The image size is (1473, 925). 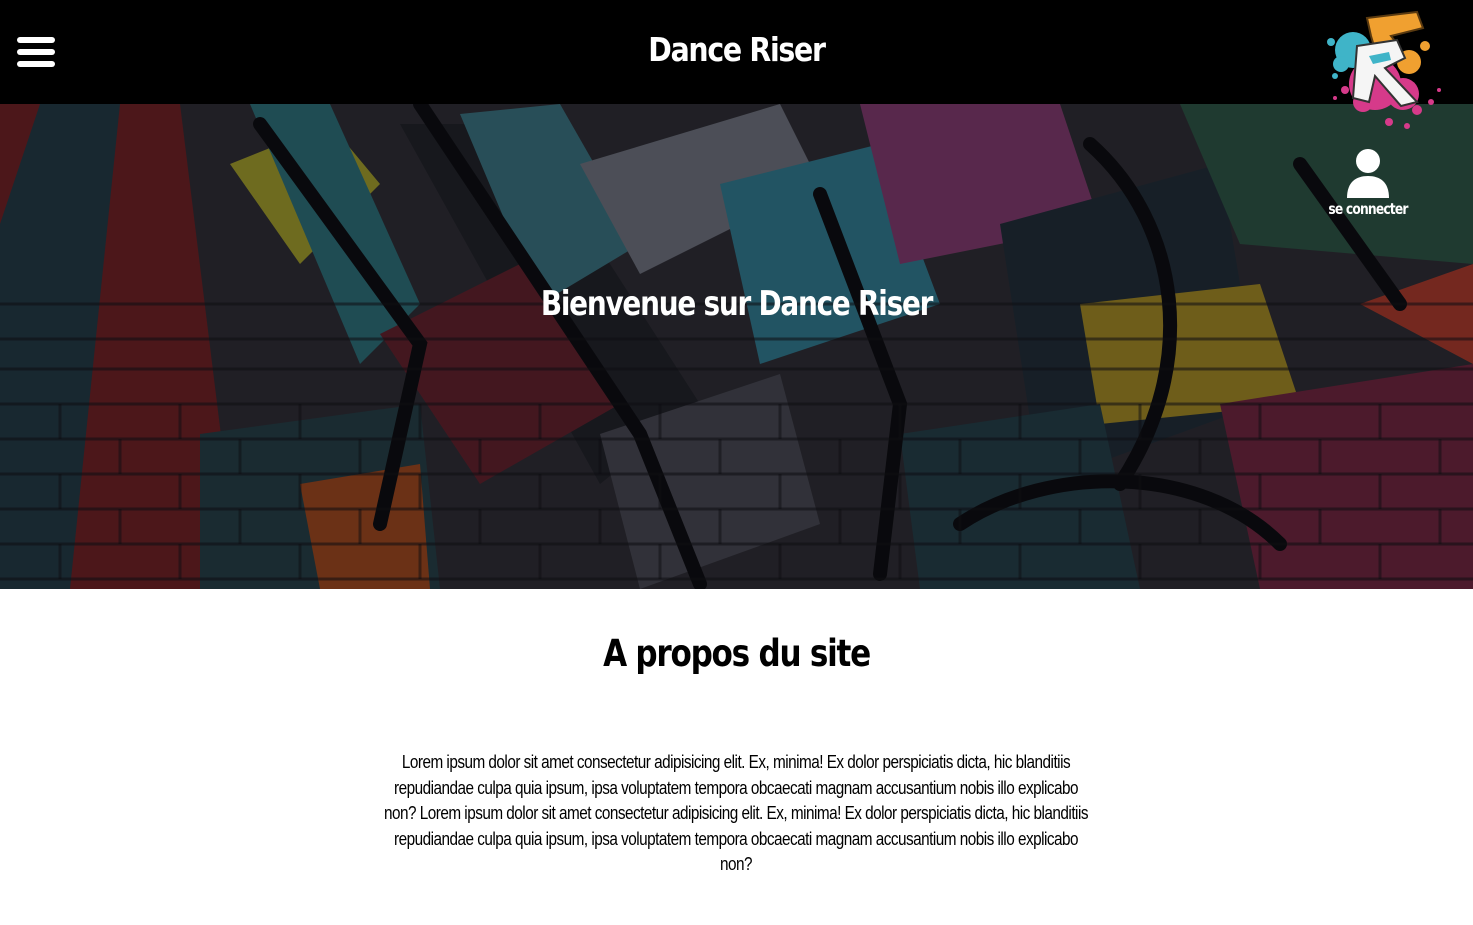 I want to click on site-title: Dance Riser, so click(x=737, y=49).